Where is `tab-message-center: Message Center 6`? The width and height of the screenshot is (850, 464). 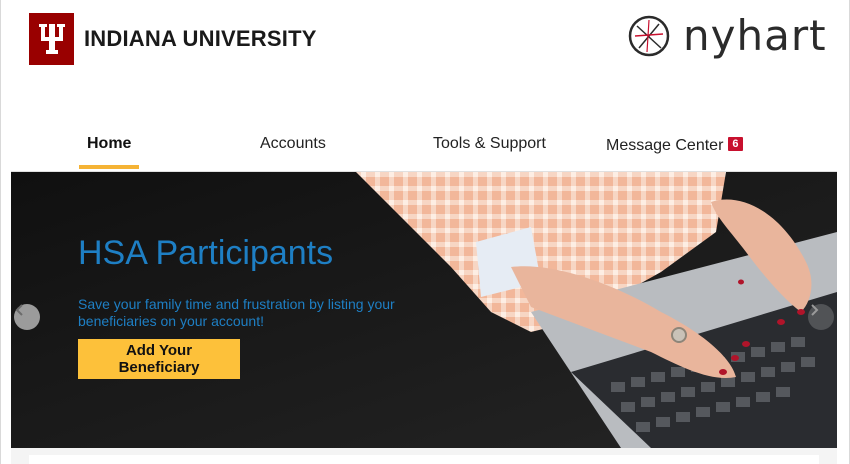 tab-message-center: Message Center 6 is located at coordinates (674, 146).